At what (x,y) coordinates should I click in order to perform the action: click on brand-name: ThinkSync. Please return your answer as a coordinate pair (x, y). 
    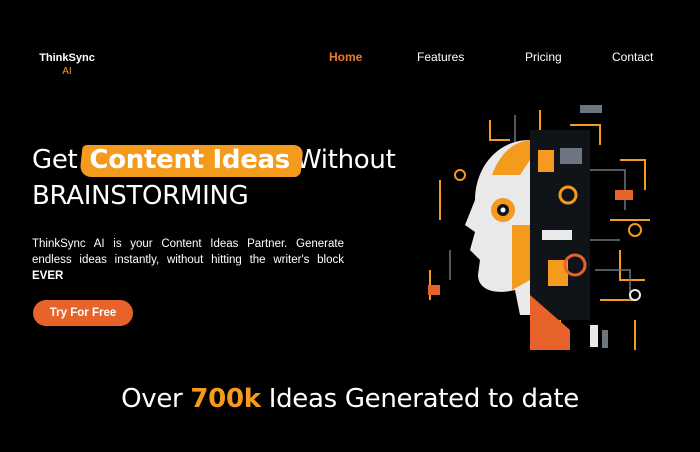
    Looking at the image, I should click on (67, 58).